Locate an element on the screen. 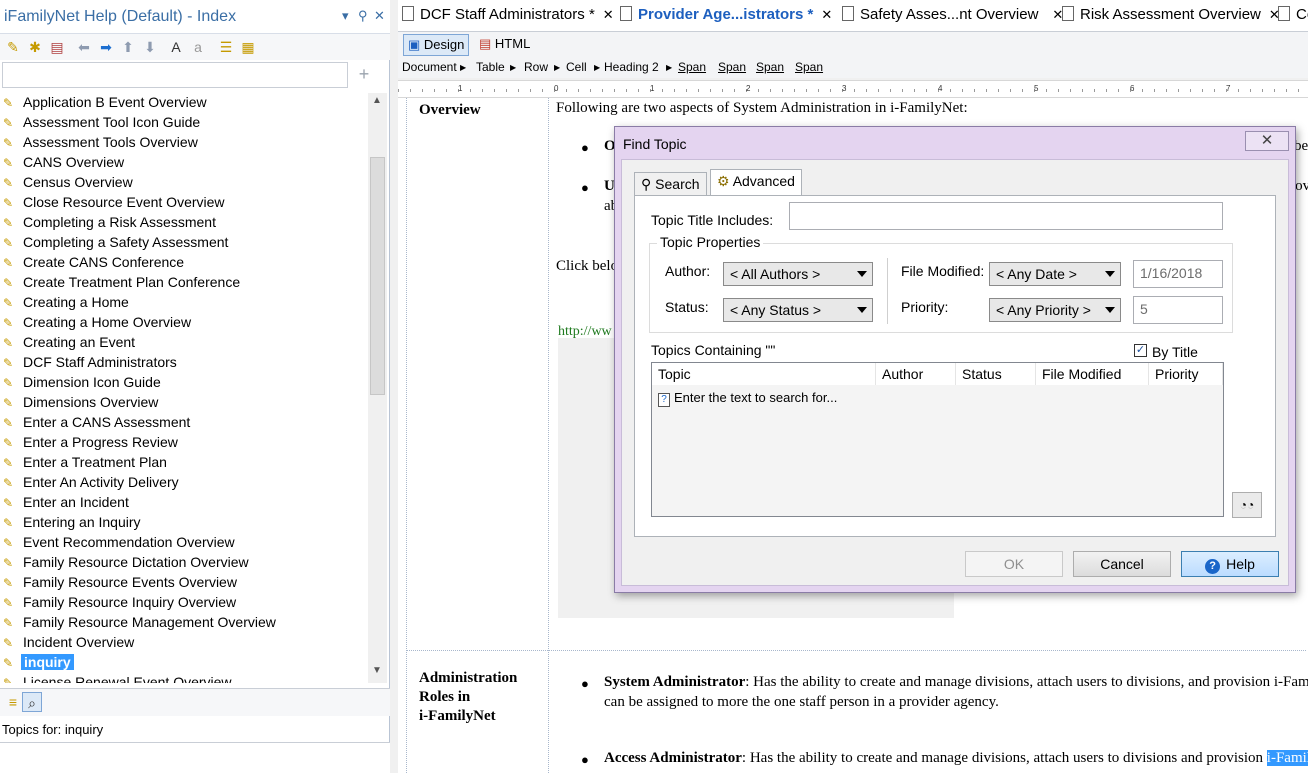 This screenshot has height=773, width=1308. index-item: ✎ Entering an Inquiry is located at coordinates (184, 523).